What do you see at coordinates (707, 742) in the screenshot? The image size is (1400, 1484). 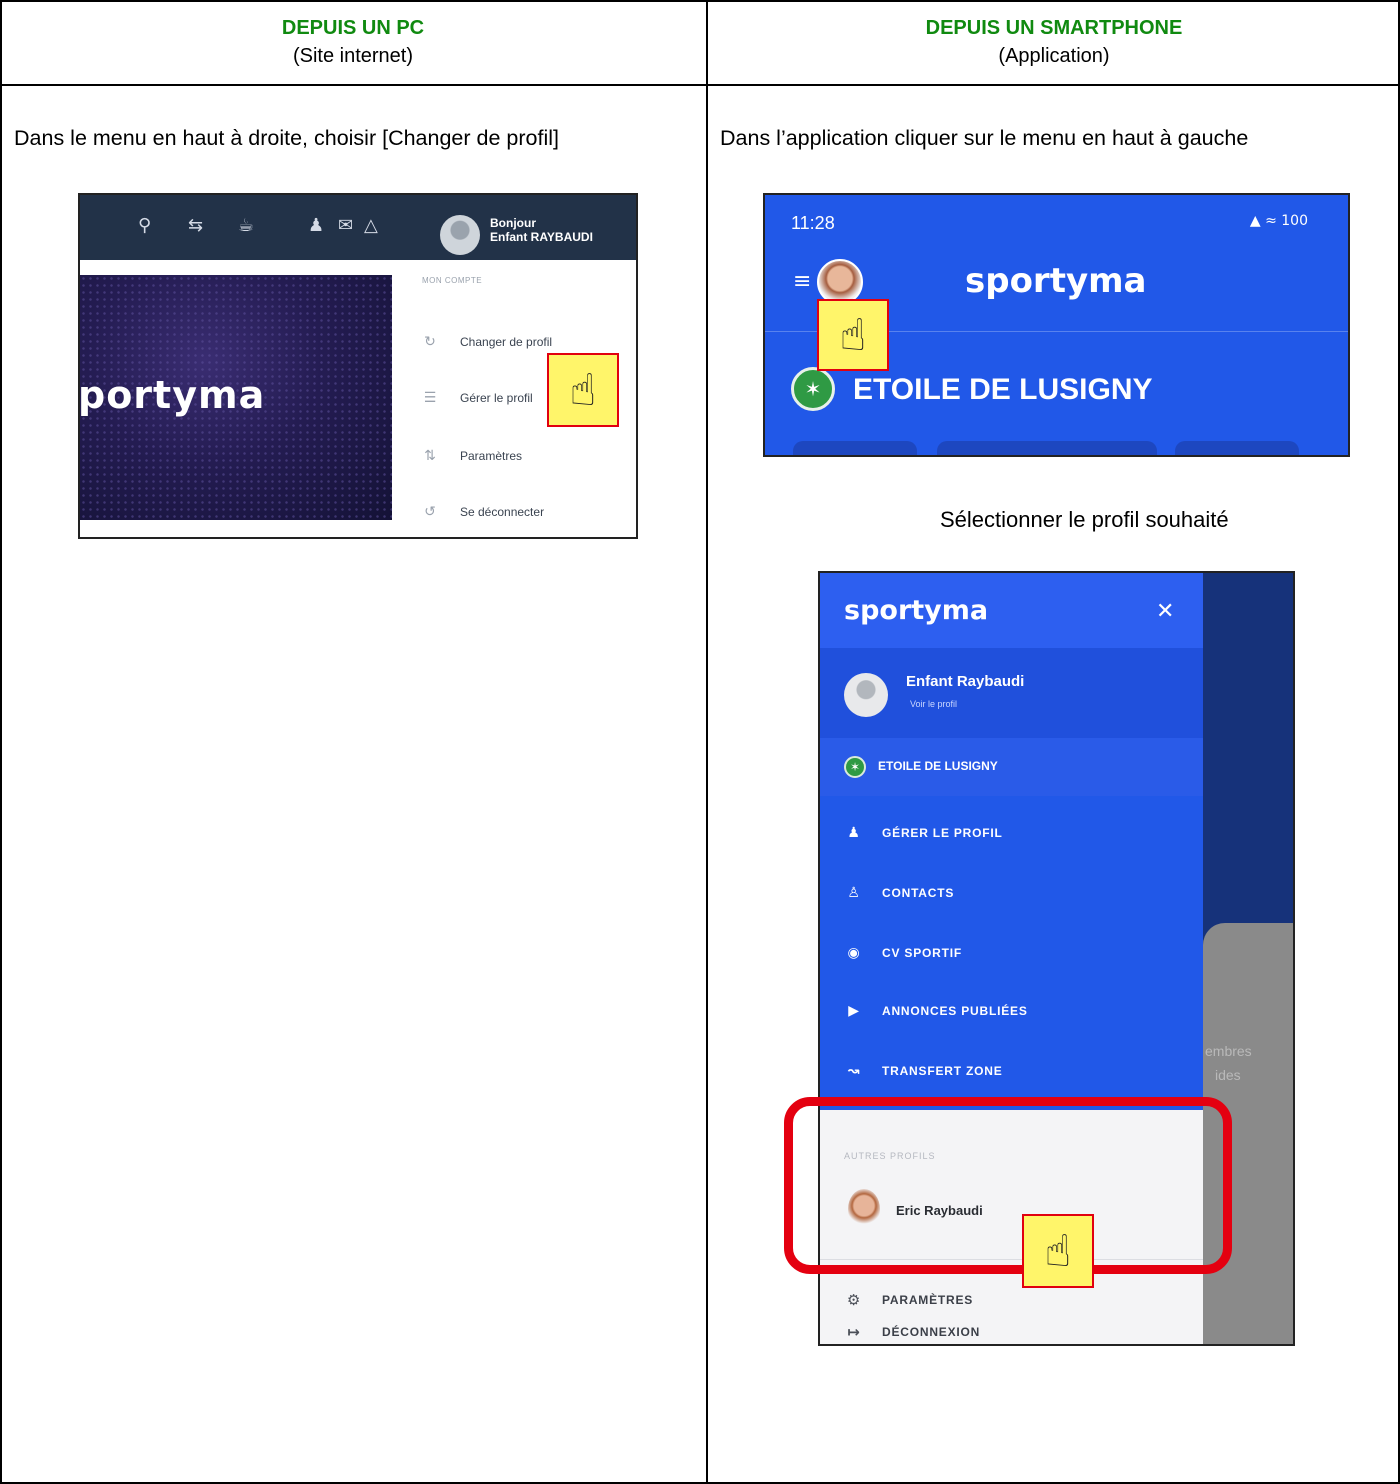 I see `column-divider` at bounding box center [707, 742].